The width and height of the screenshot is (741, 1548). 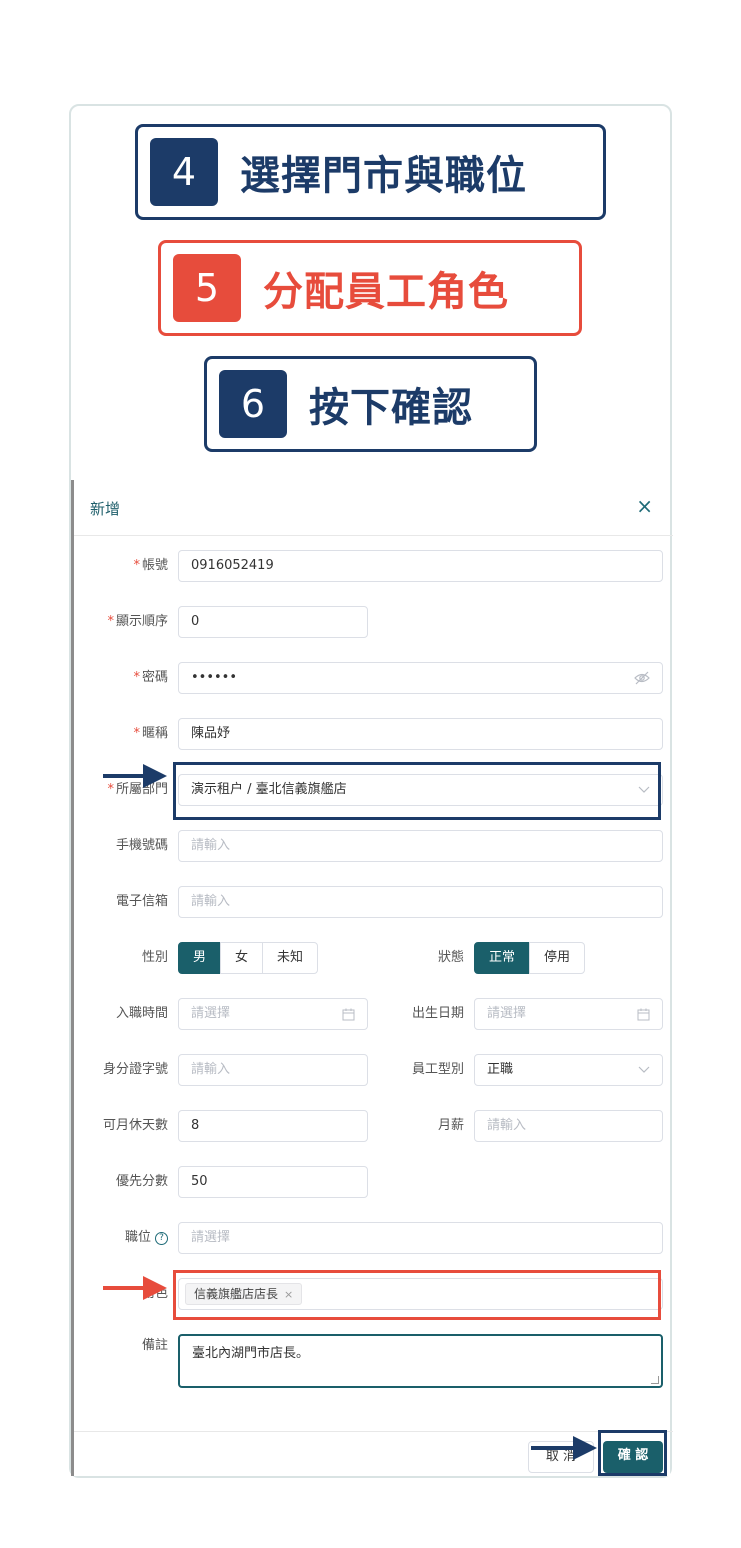 I want to click on mobile-row: 手機號碼 請輸入, so click(x=373, y=846).